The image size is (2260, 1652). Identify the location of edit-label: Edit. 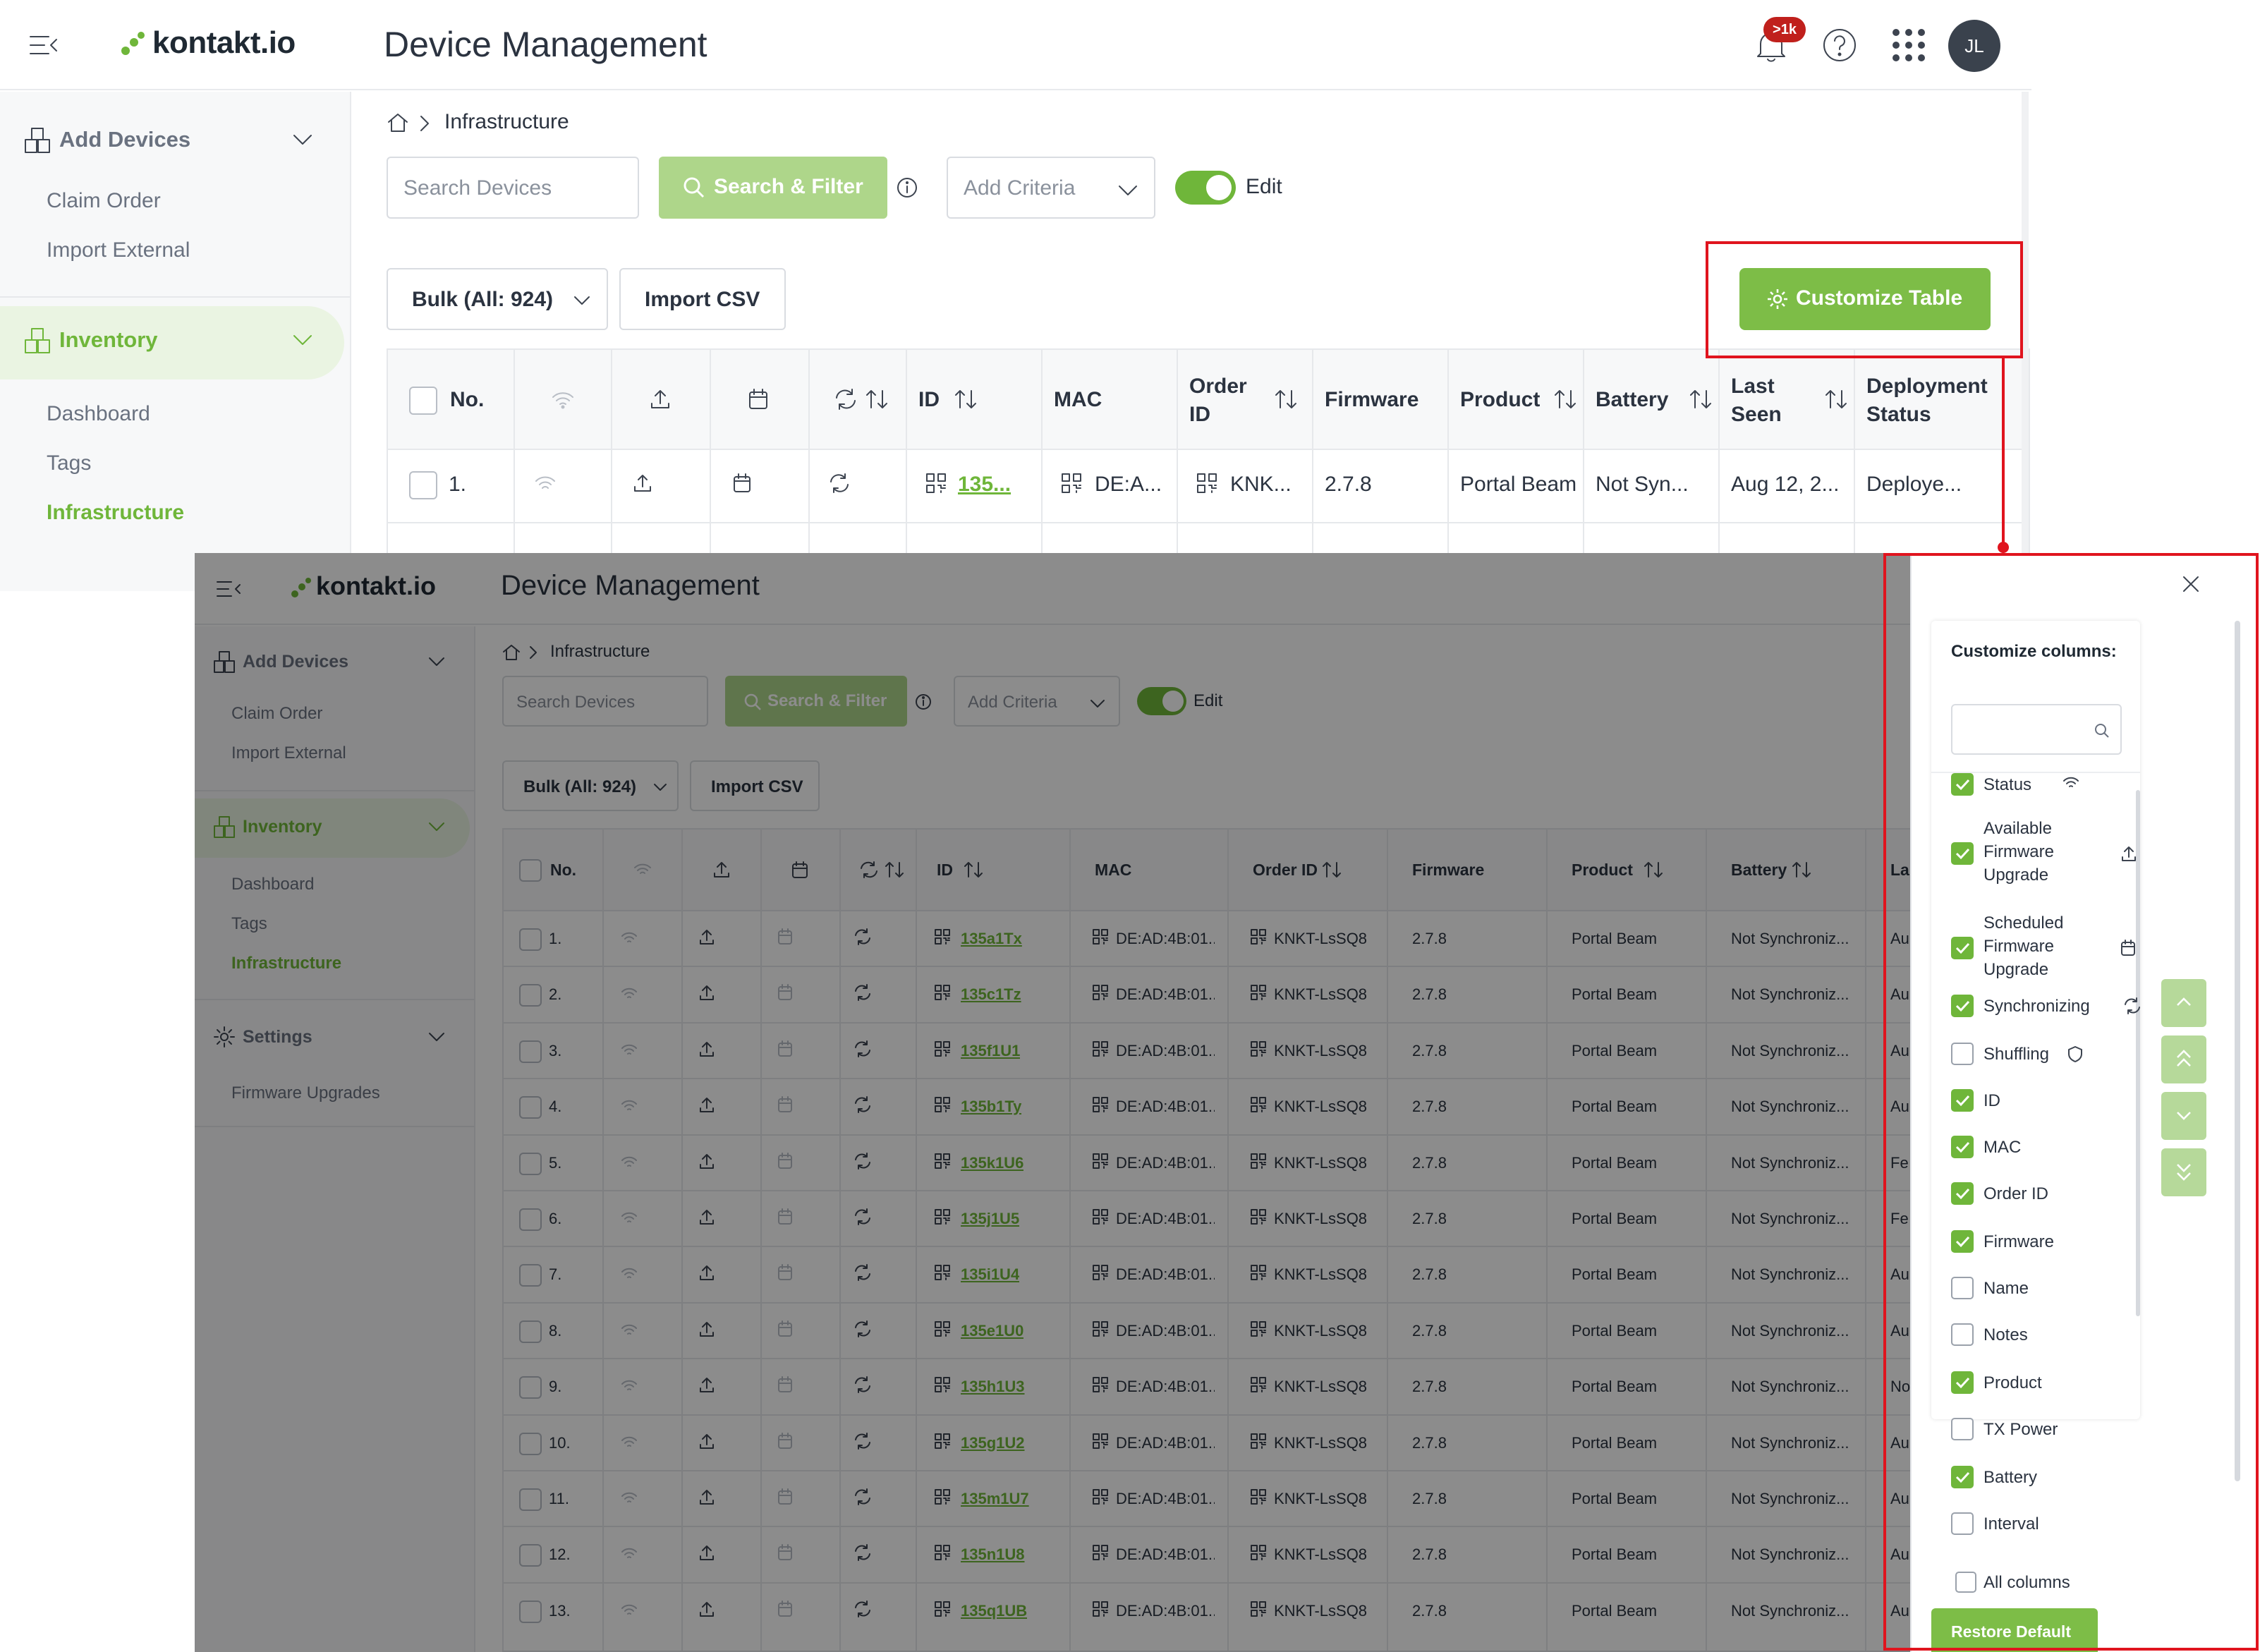
(1264, 187).